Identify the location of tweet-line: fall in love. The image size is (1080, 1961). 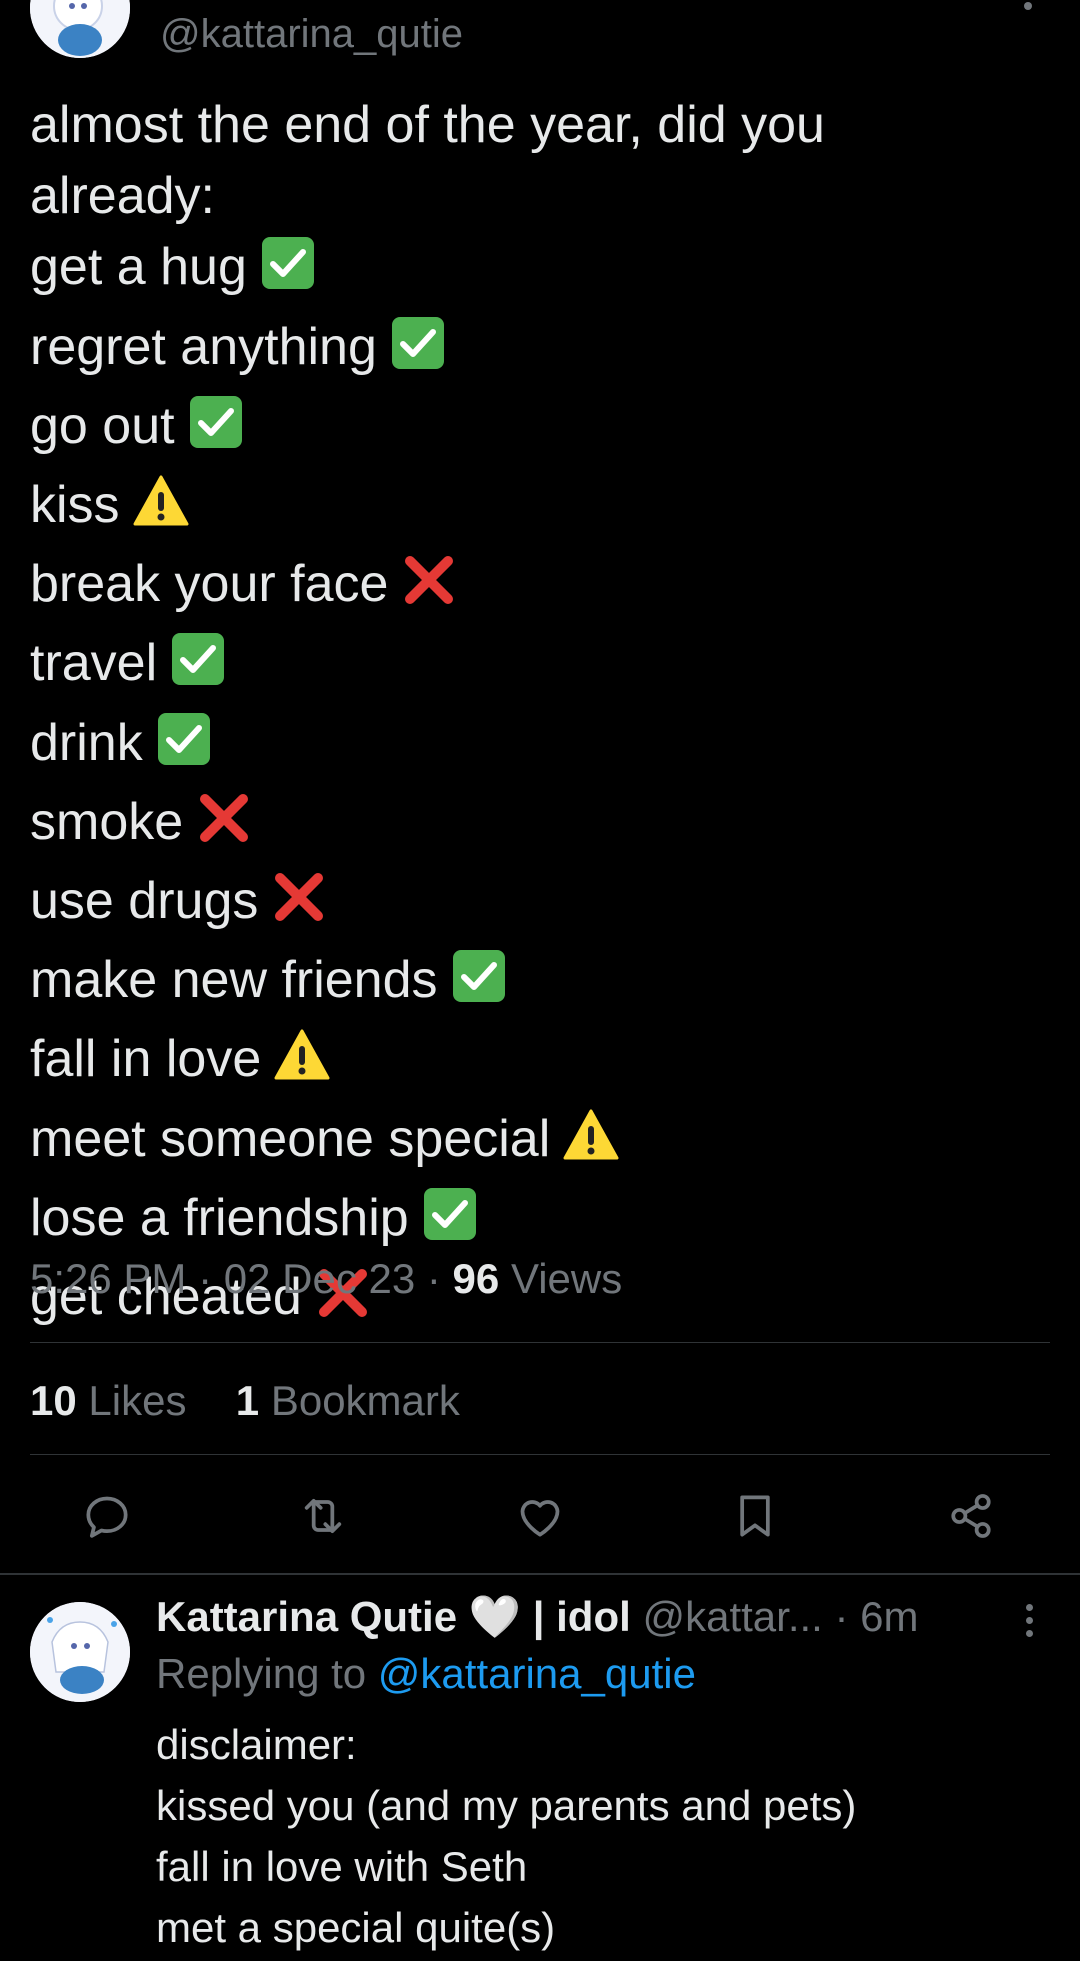
(535, 1063).